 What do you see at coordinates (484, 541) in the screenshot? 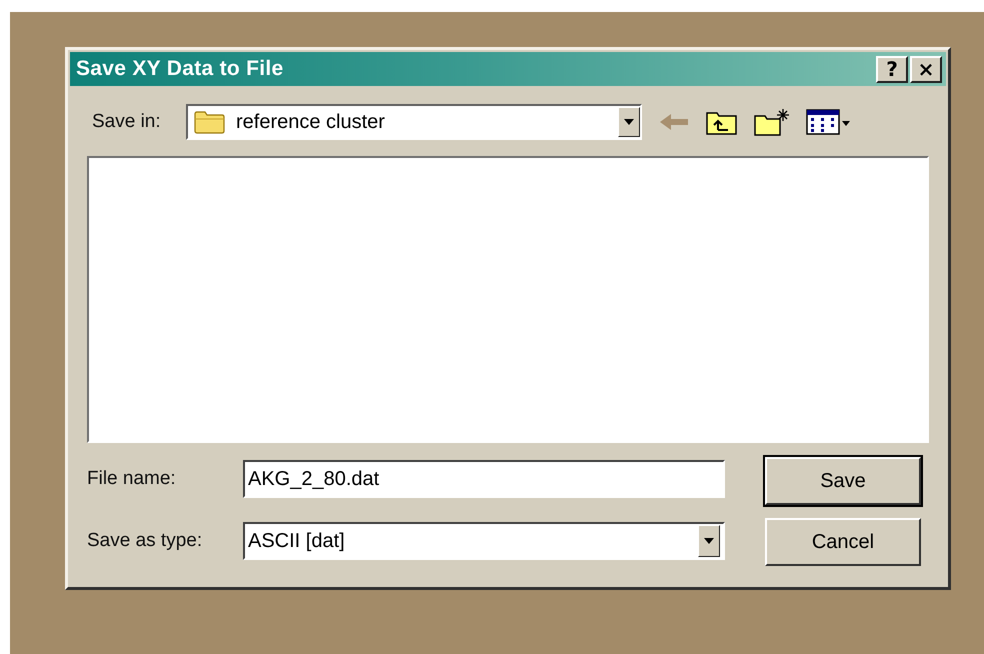
I see `save-as-type-dropdown: ASCII [dat]` at bounding box center [484, 541].